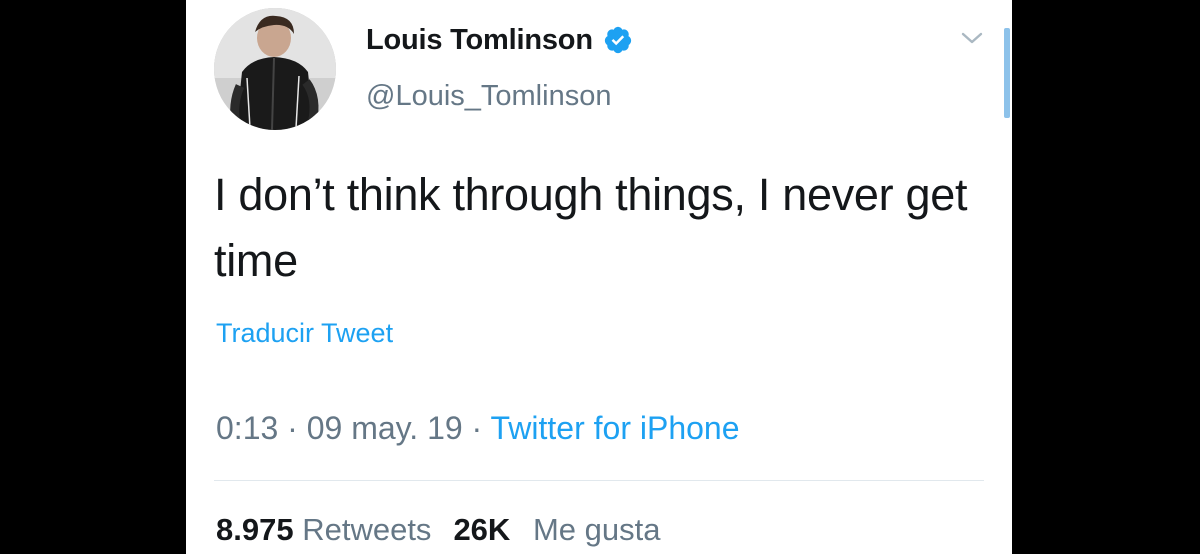 The width and height of the screenshot is (1200, 554). Describe the element at coordinates (247, 428) in the screenshot. I see `tweet-time: 0:13` at that location.